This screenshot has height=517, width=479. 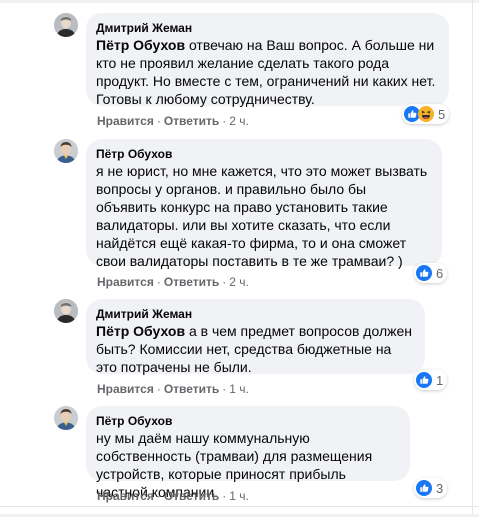 What do you see at coordinates (440, 488) in the screenshot?
I see `reaction-count: 3` at bounding box center [440, 488].